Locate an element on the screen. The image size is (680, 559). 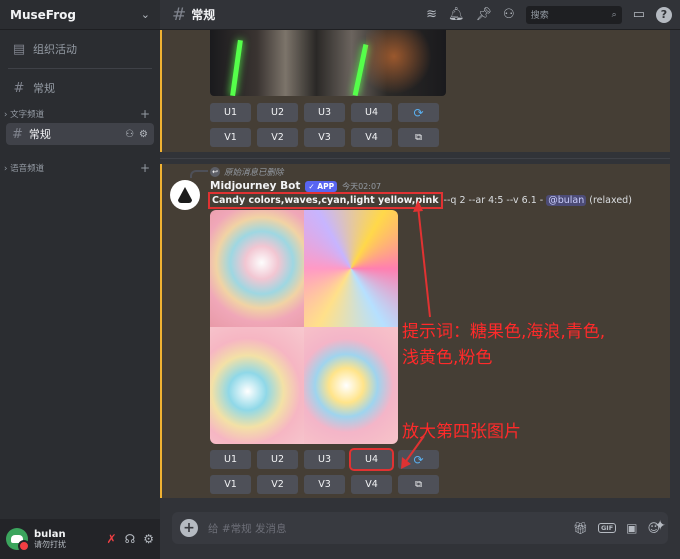
sidebar-item-label: 组织活动 is located at coordinates (55, 49).